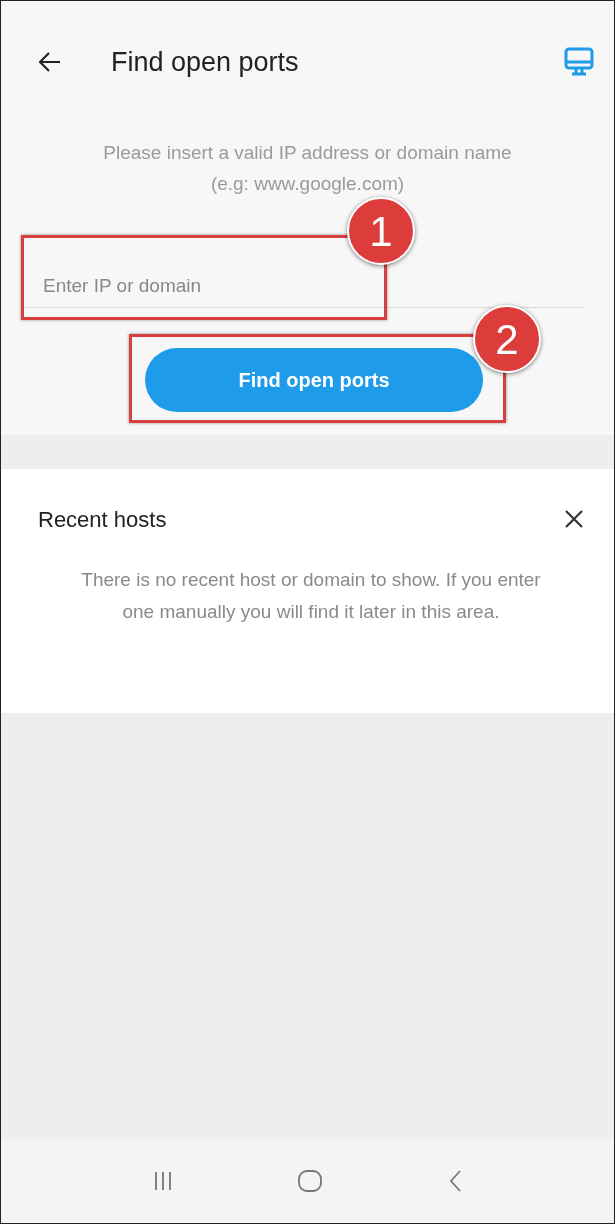 This screenshot has height=1224, width=615. What do you see at coordinates (311, 596) in the screenshot?
I see `empty-message: There is no recent host or domain to show. If you enter one manually you will find it later in this area.` at bounding box center [311, 596].